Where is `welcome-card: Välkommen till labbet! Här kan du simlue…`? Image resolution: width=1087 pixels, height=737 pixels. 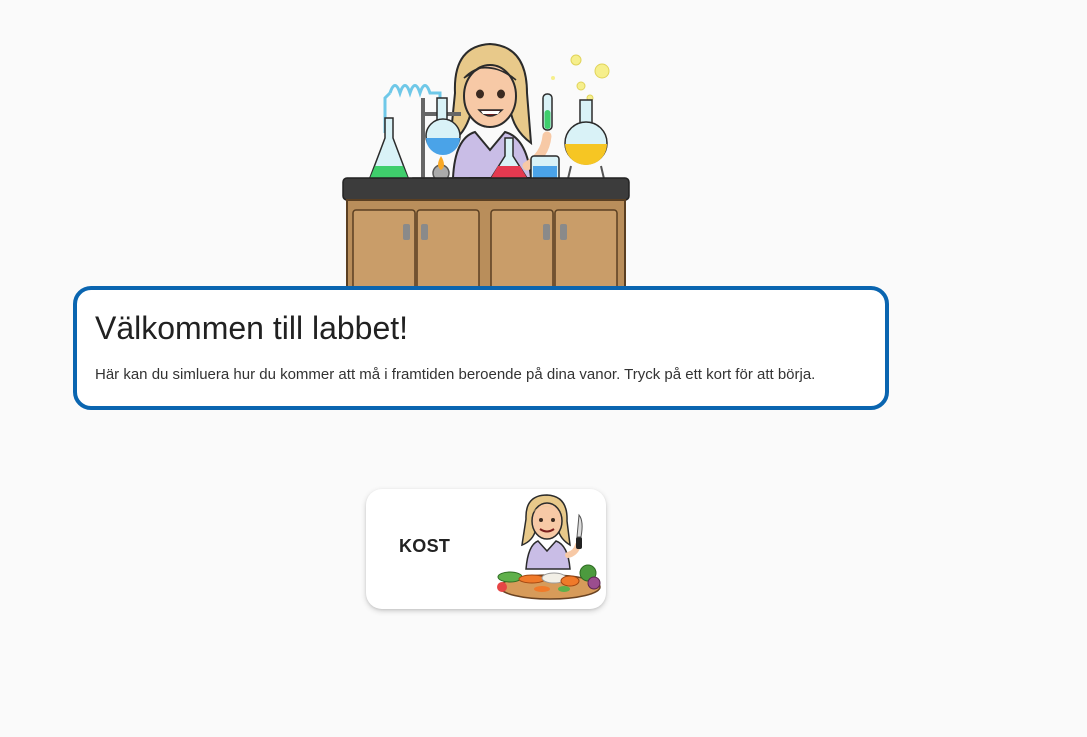 welcome-card: Välkommen till labbet! Här kan du simlue… is located at coordinates (481, 348).